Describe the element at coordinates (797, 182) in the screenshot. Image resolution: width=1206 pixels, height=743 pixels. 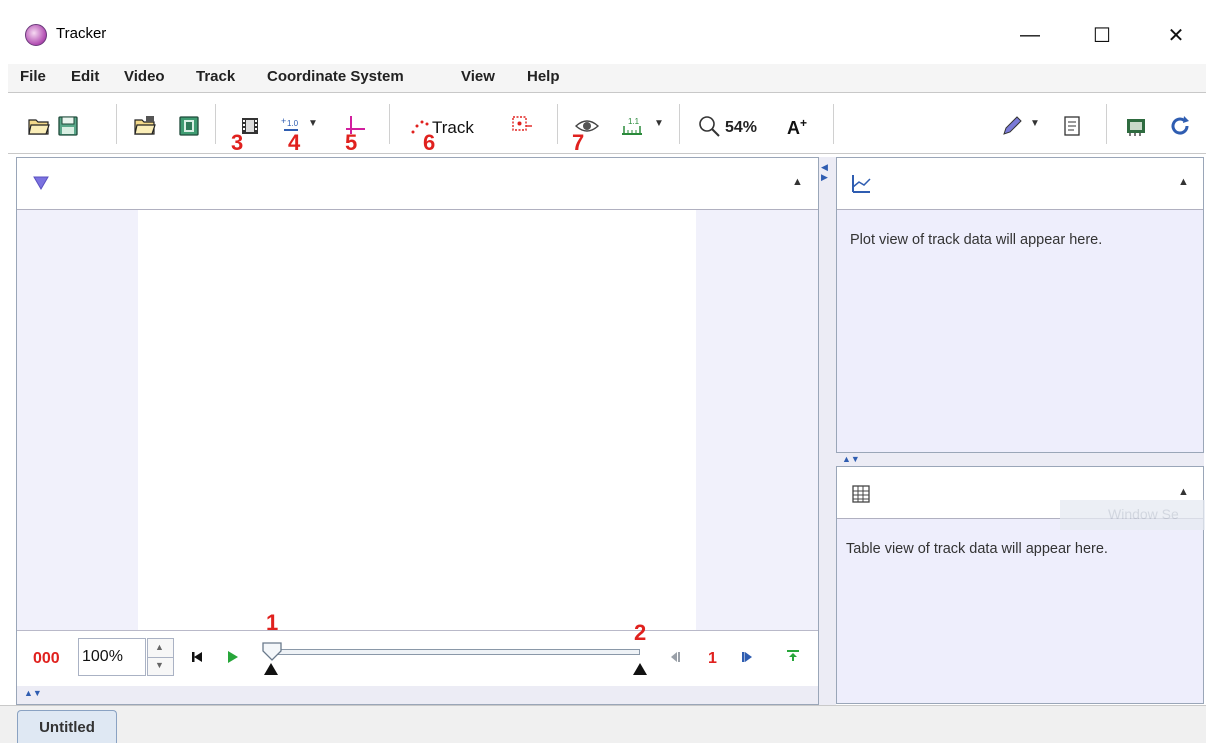
I see `video-panel-collapse-icon: ▲` at that location.